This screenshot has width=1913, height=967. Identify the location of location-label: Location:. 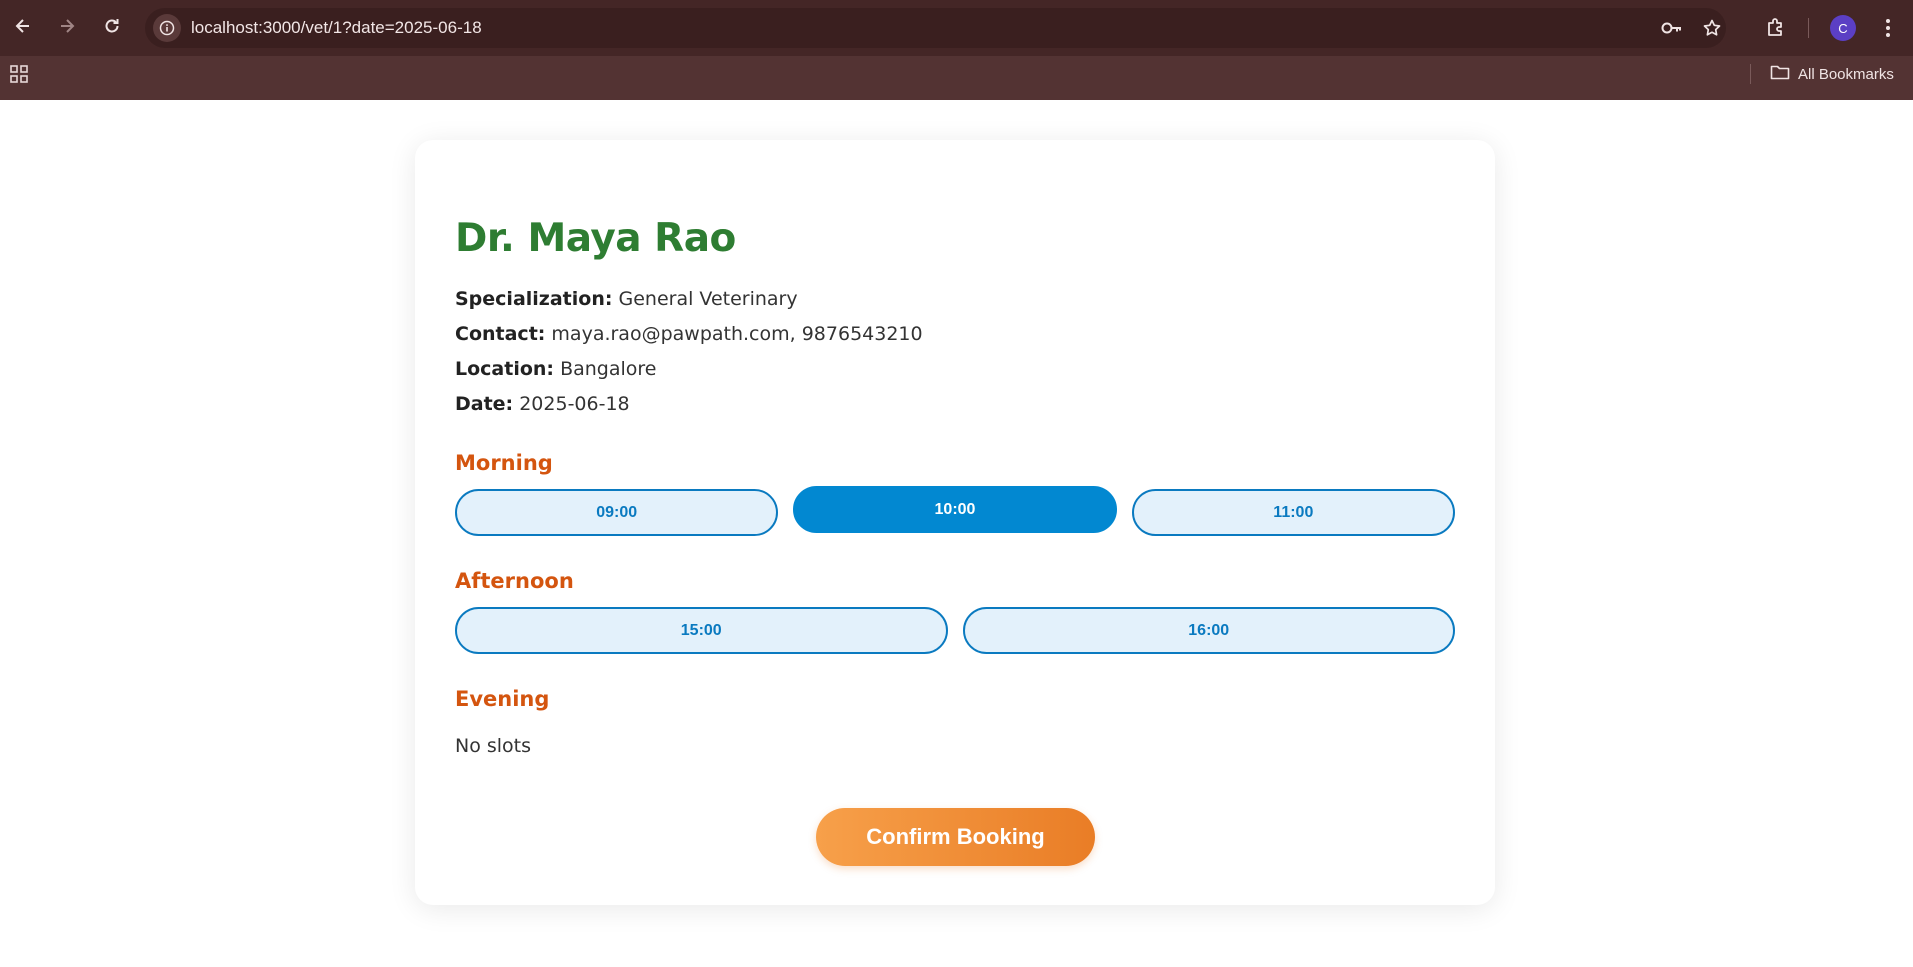
(505, 369).